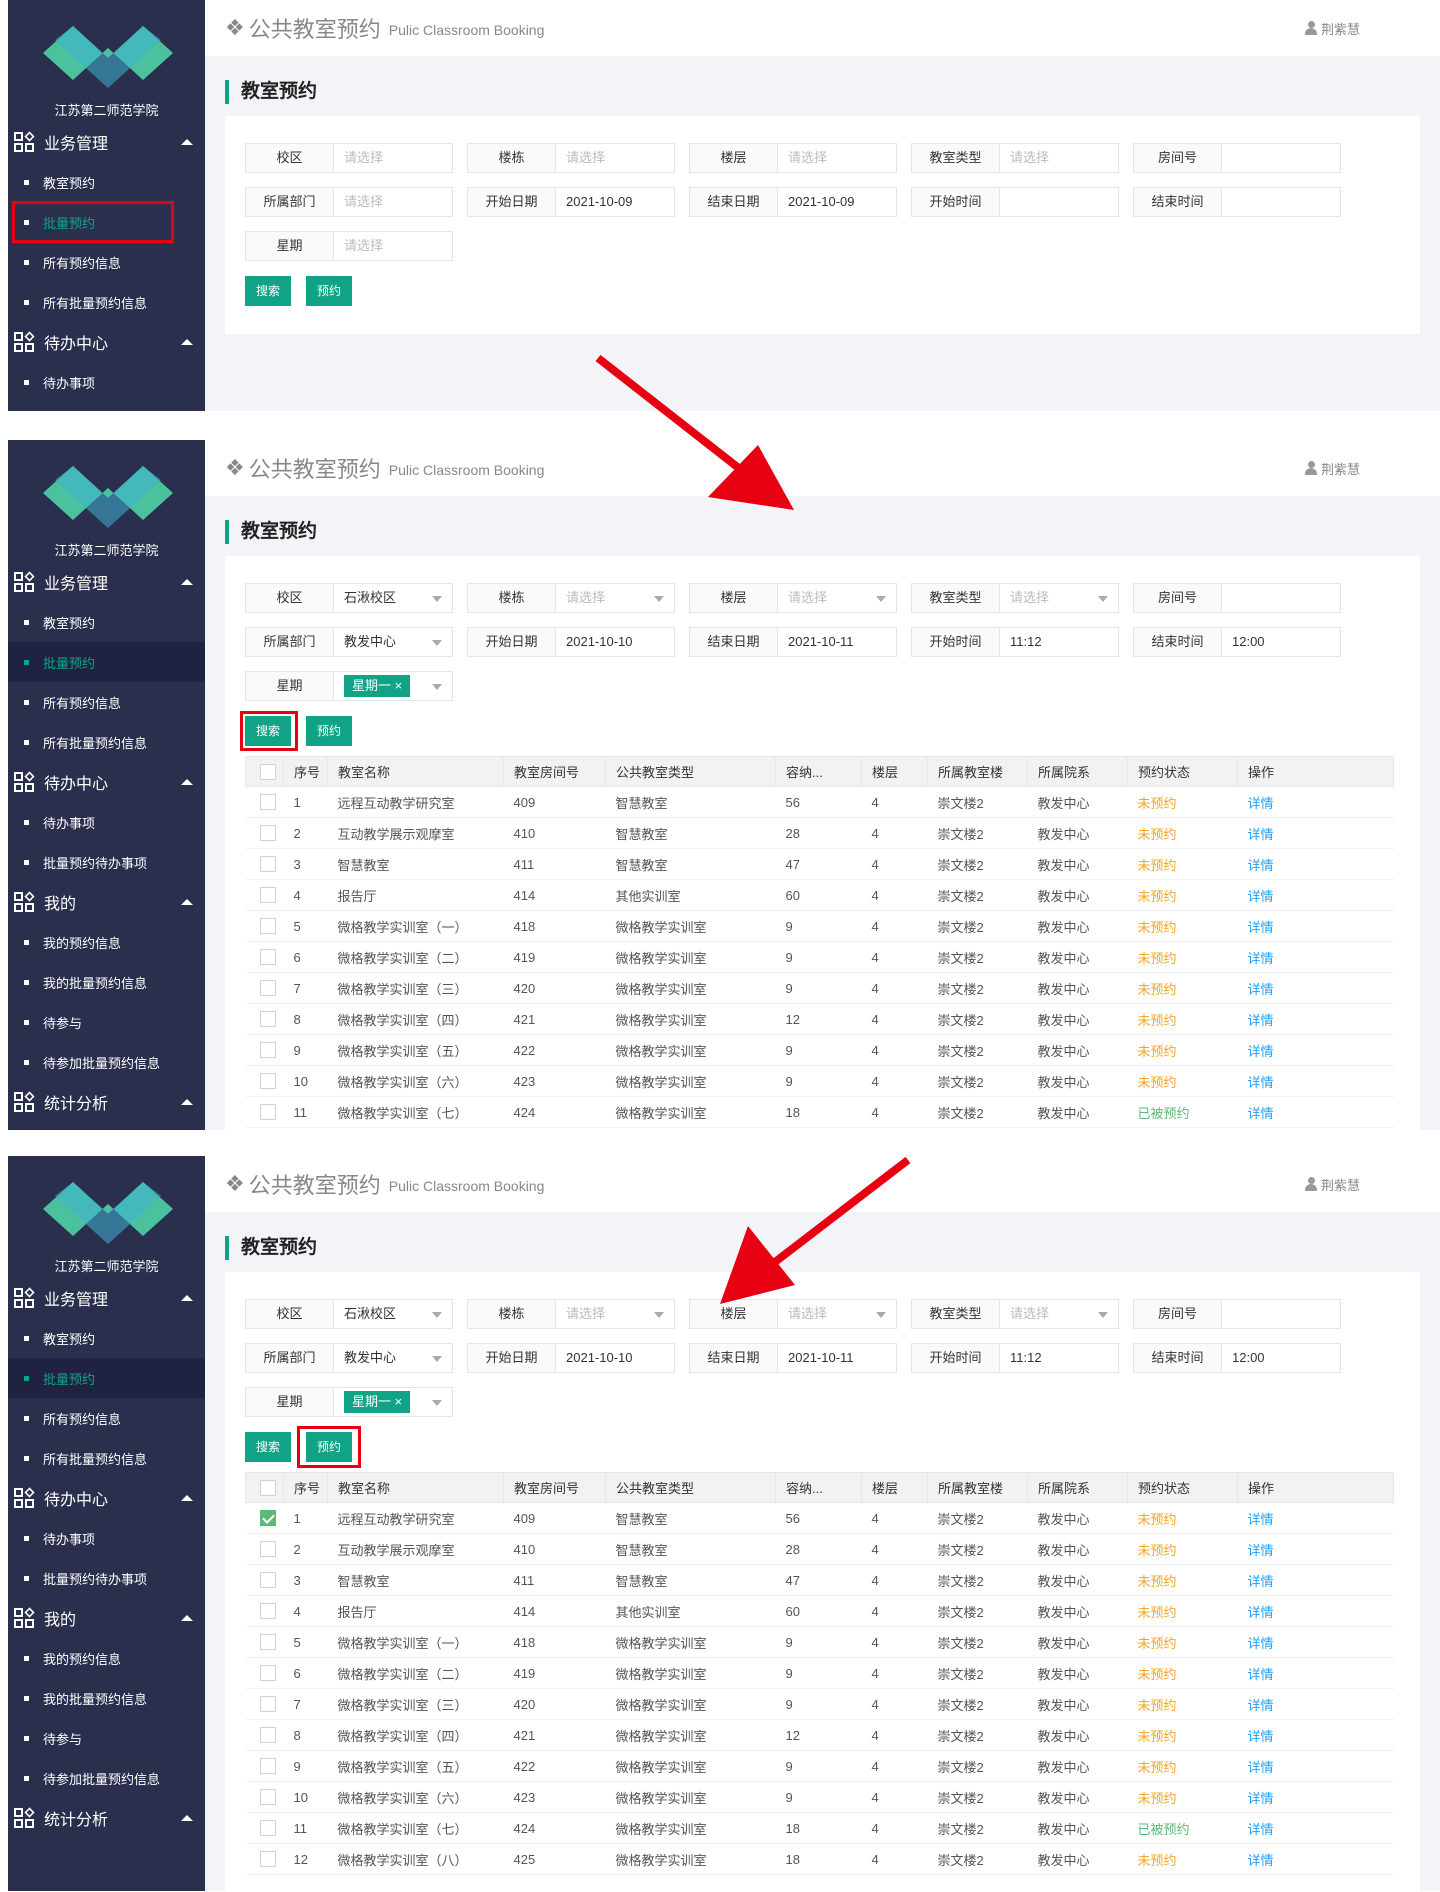  Describe the element at coordinates (264, 771) in the screenshot. I see `select-all-checkbox` at that location.